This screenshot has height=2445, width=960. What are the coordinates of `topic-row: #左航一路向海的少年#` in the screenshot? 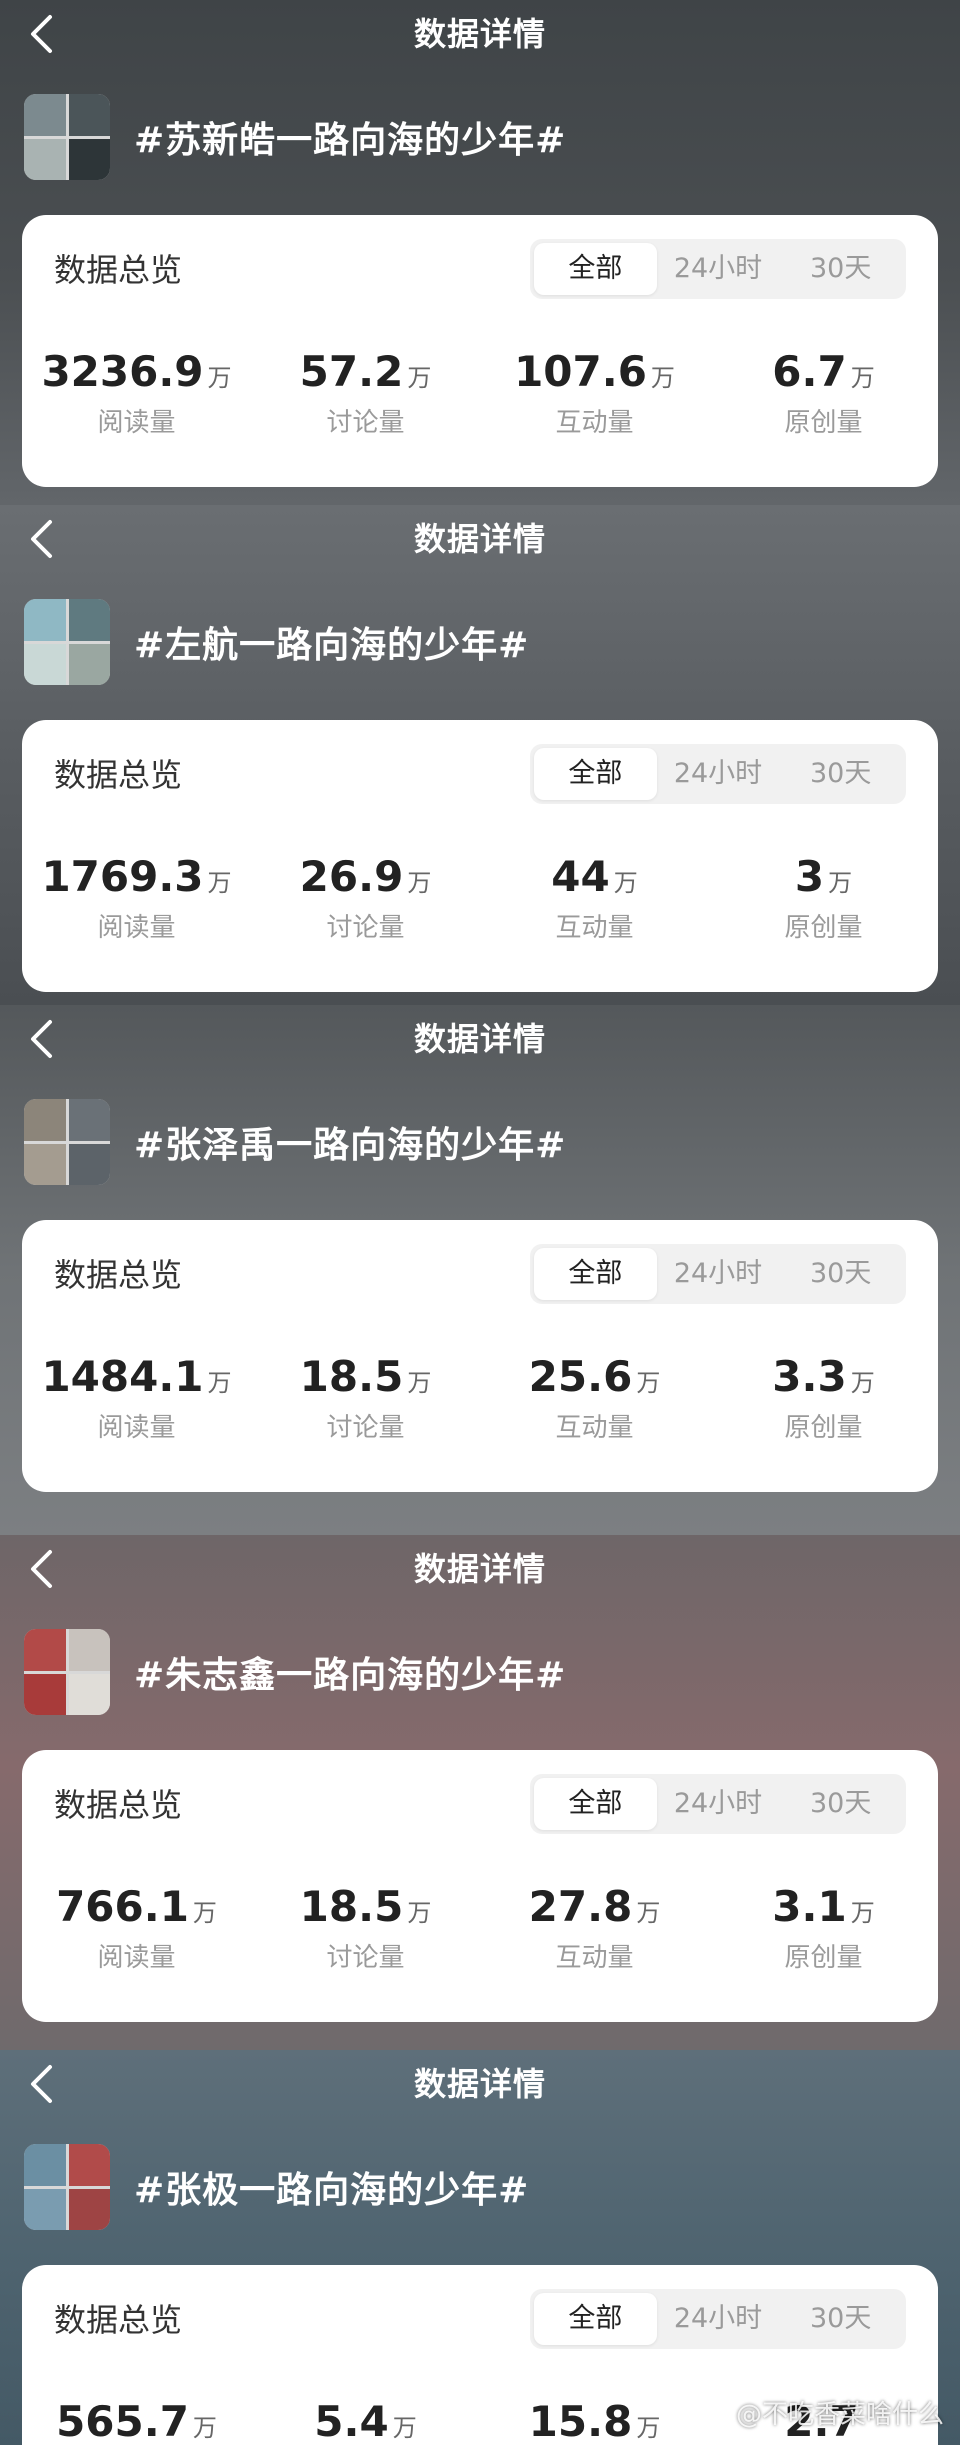 It's located at (276, 642).